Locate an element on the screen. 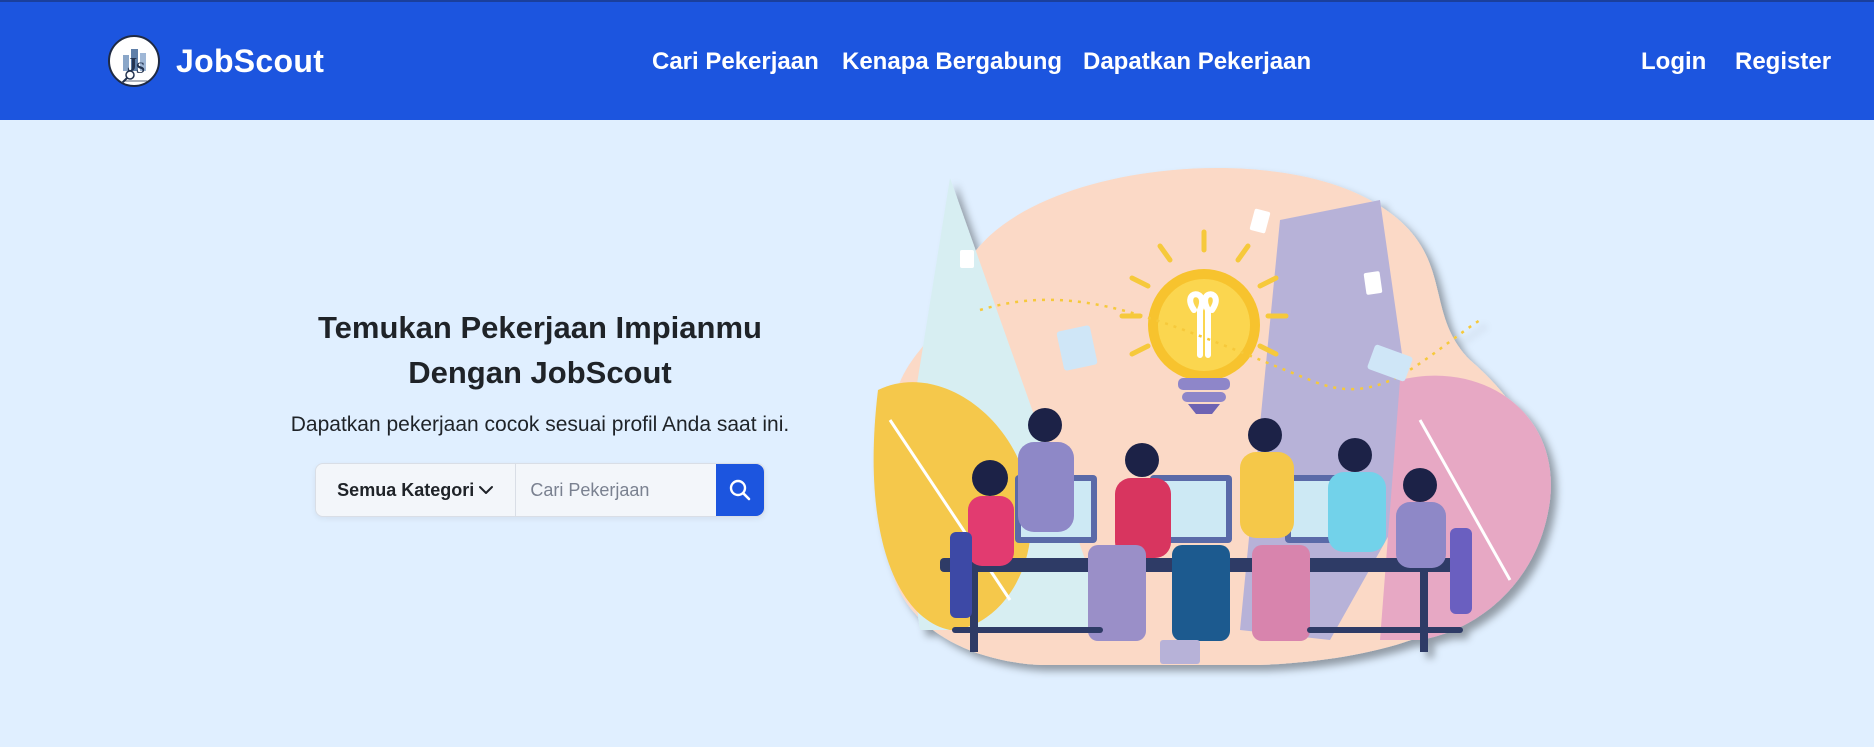 This screenshot has height=747, width=1874. register-link: Register is located at coordinates (1783, 62).